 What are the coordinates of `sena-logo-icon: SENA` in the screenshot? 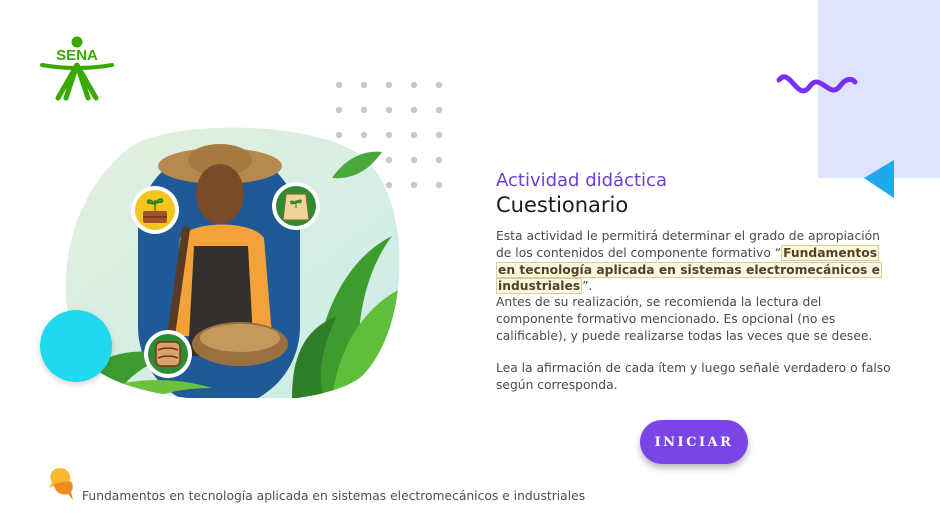 It's located at (77, 68).